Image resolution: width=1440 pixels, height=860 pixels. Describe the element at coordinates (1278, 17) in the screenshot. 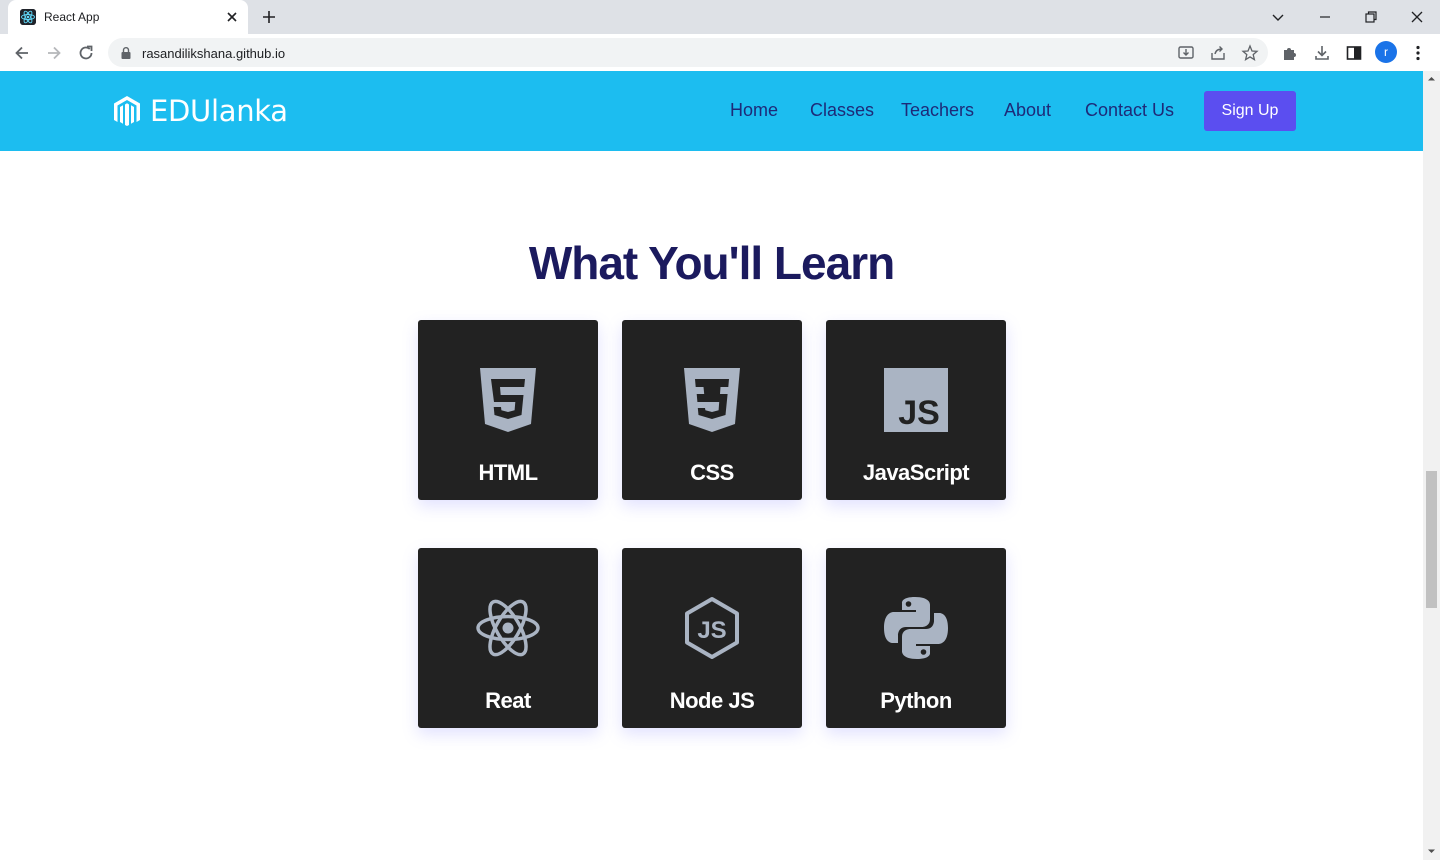

I see `tab-search-icon` at that location.